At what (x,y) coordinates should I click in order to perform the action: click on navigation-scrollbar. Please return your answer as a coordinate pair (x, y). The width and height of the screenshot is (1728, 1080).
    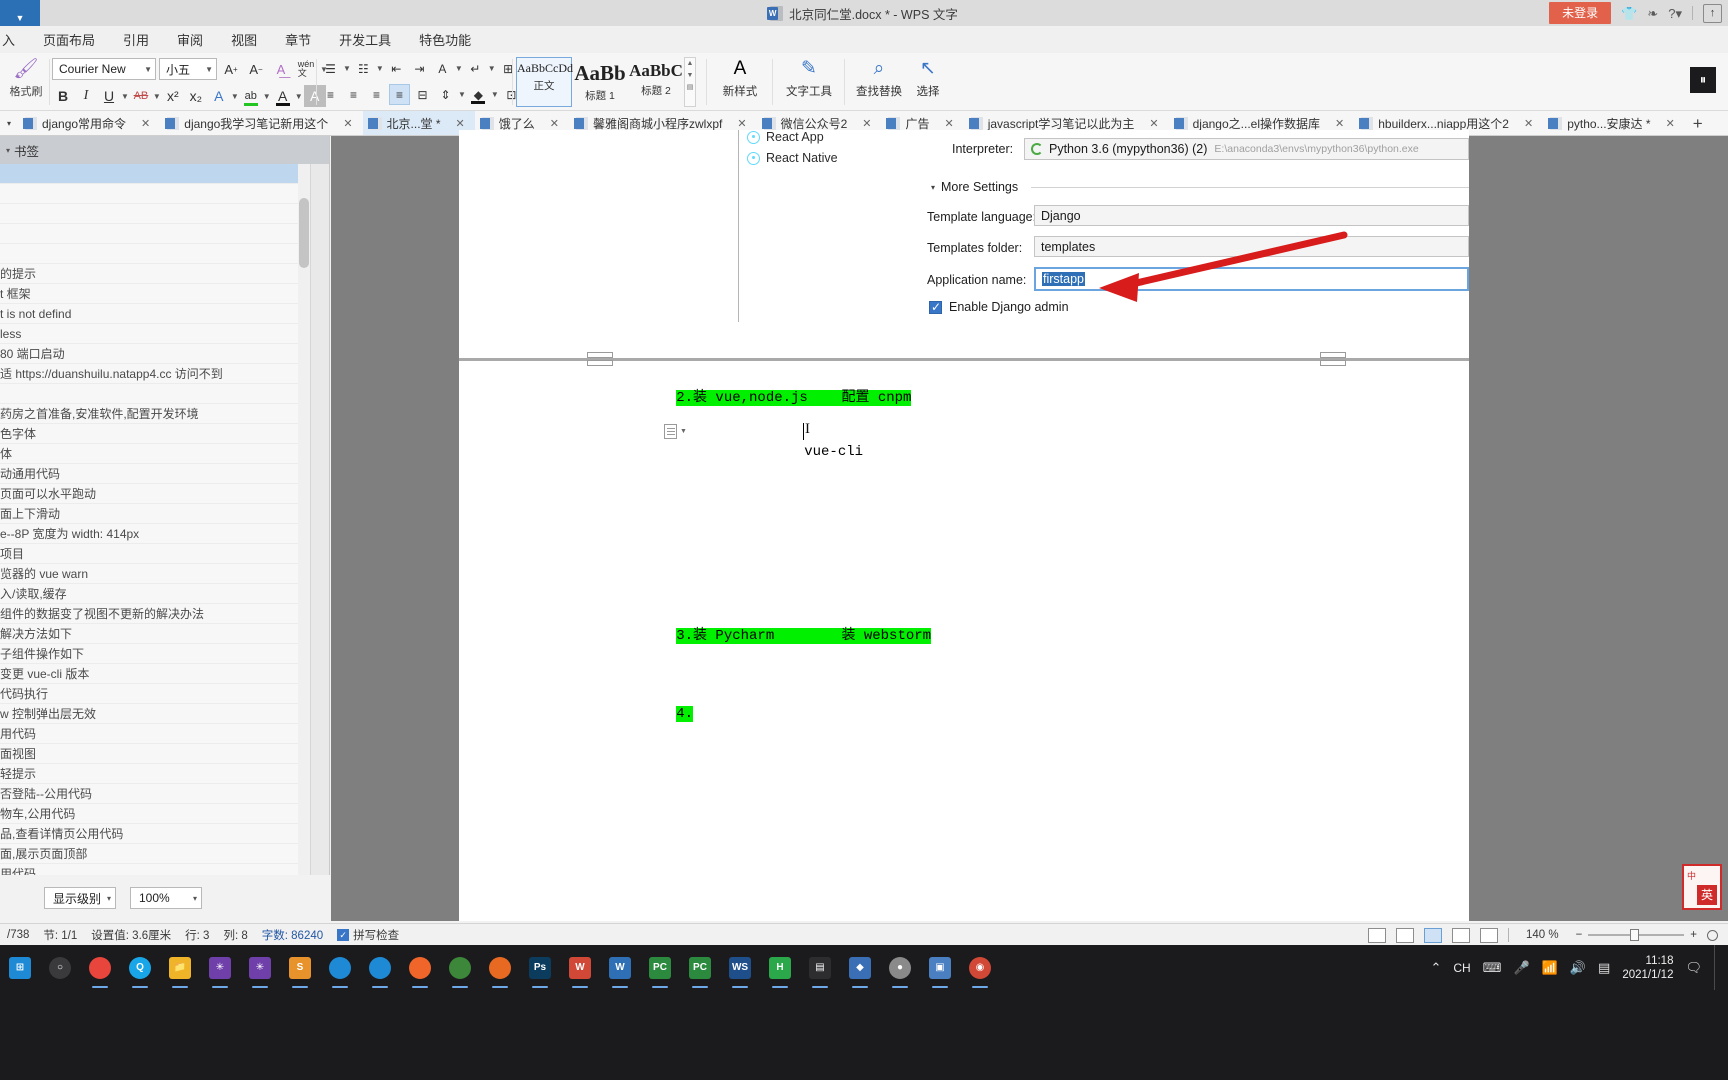
    Looking at the image, I should click on (304, 519).